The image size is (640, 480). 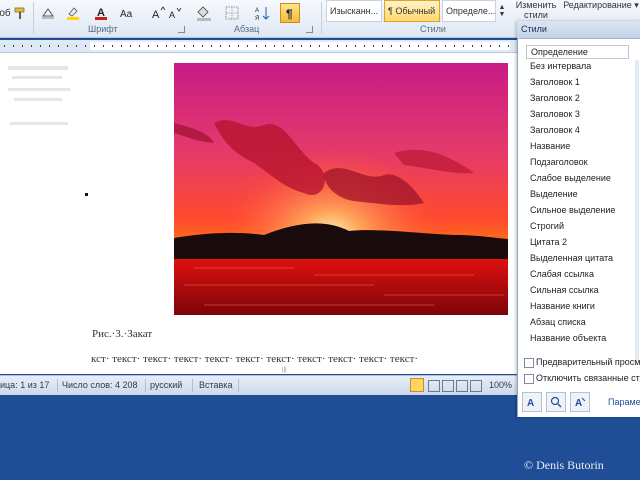 What do you see at coordinates (256, 46) in the screenshot?
I see `ruler-ticks` at bounding box center [256, 46].